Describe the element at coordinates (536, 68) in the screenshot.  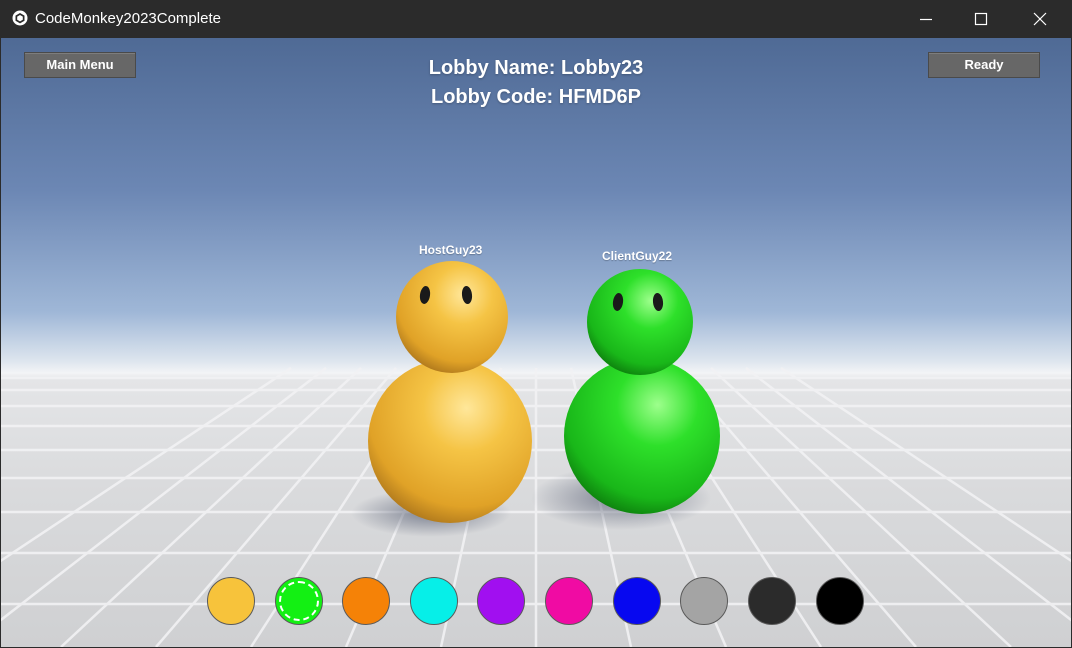
I see `lobby-name: Lobby Name: Lobby23` at that location.